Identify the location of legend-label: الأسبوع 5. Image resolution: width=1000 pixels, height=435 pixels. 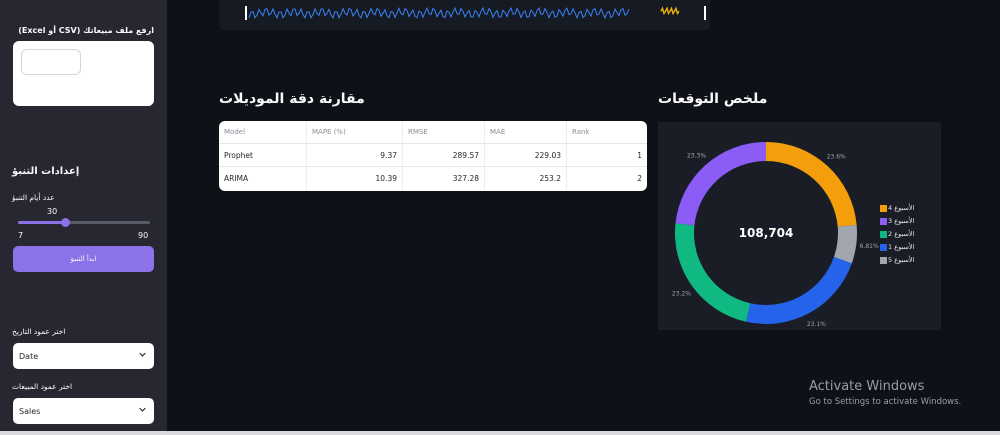
(901, 260).